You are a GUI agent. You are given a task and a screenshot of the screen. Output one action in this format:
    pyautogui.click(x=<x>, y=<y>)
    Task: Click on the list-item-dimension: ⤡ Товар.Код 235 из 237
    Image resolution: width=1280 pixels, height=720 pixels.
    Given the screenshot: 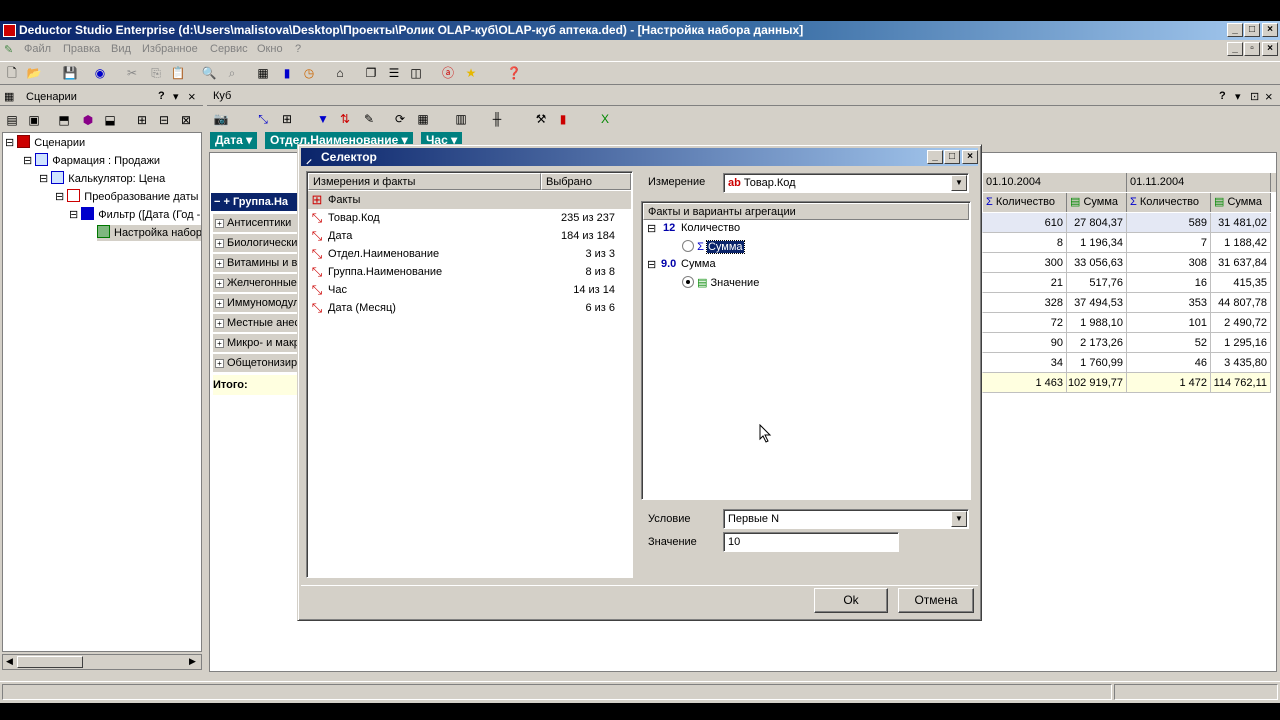 What is the action you would take?
    pyautogui.click(x=469, y=218)
    